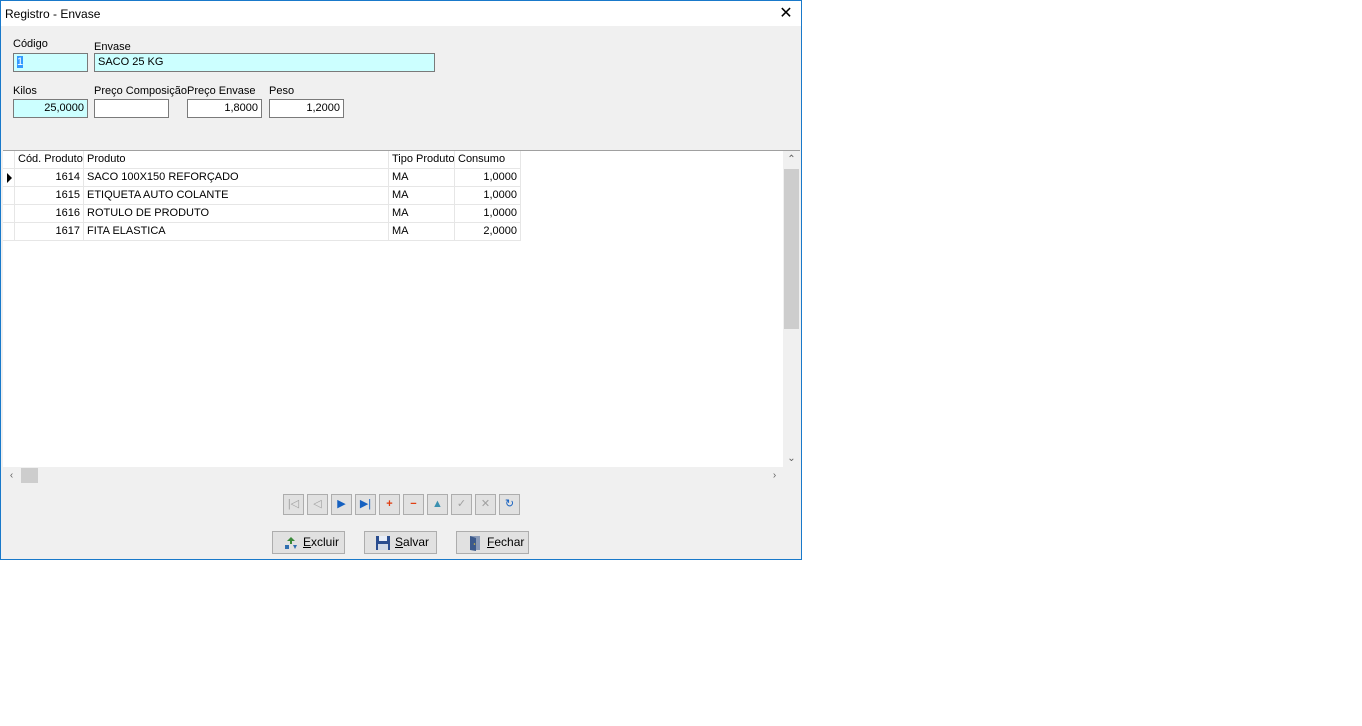 This screenshot has width=1362, height=726. What do you see at coordinates (509, 542) in the screenshot?
I see `fechar-label: echar` at bounding box center [509, 542].